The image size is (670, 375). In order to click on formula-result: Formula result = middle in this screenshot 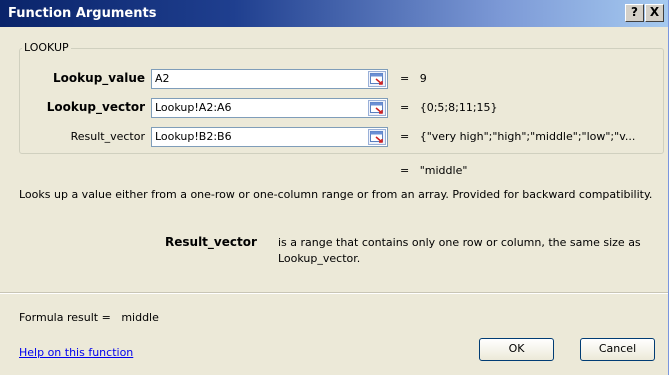, I will do `click(89, 317)`.